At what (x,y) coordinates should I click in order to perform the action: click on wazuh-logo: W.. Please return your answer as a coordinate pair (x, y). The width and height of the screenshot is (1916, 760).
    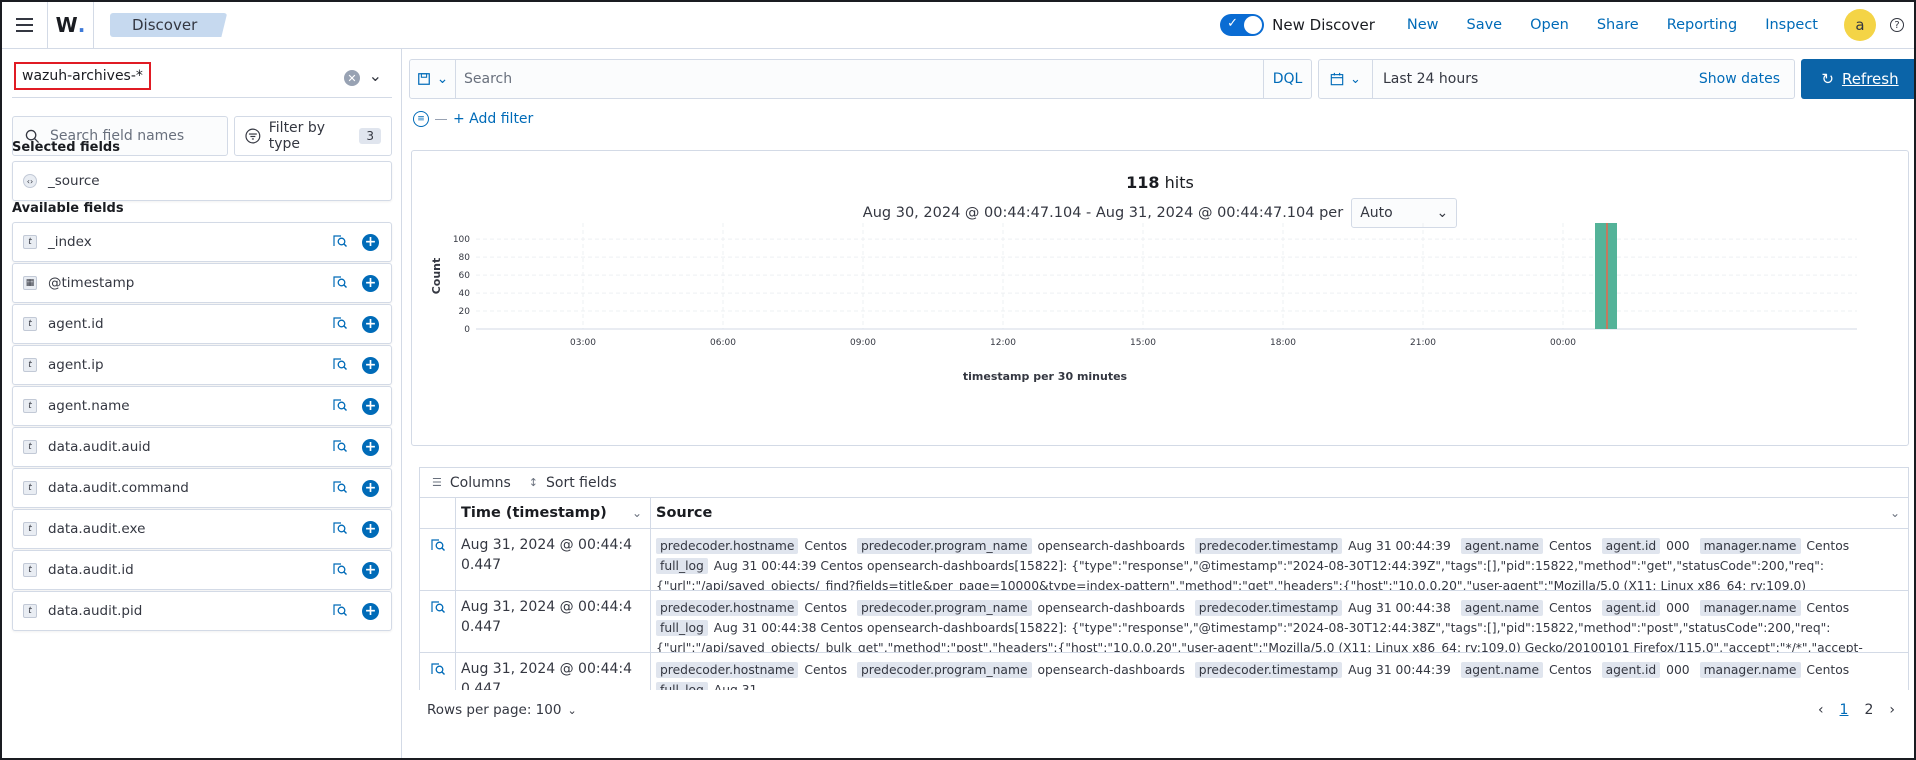
    Looking at the image, I should click on (71, 25).